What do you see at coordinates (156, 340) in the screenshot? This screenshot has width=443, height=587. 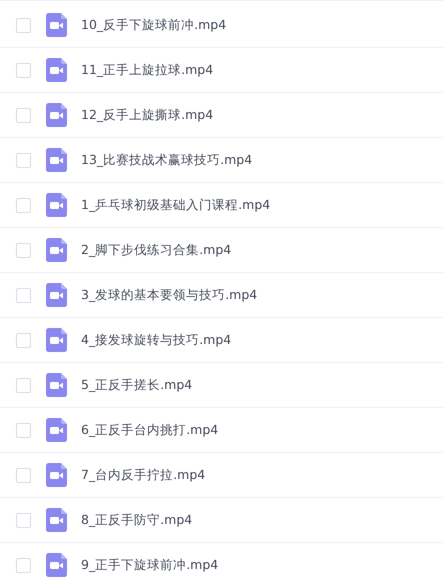 I see `file-name: 4_接发球旋转与技巧.mp4` at bounding box center [156, 340].